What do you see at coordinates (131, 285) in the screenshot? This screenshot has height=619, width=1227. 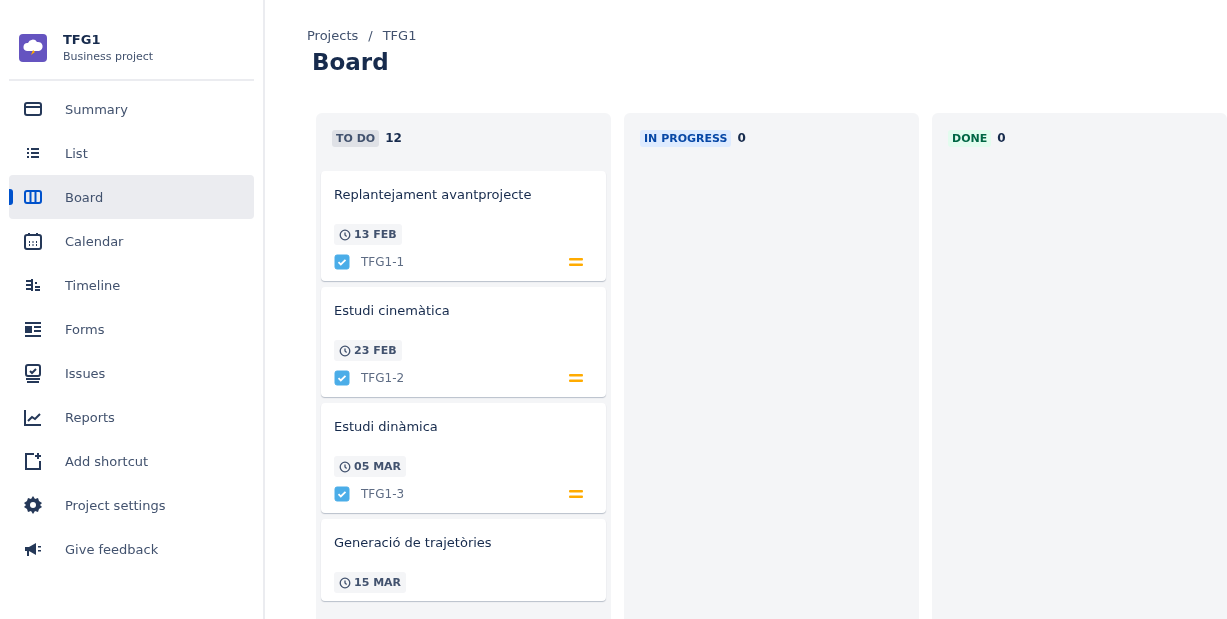 I see `sidebar-item: Timeline` at bounding box center [131, 285].